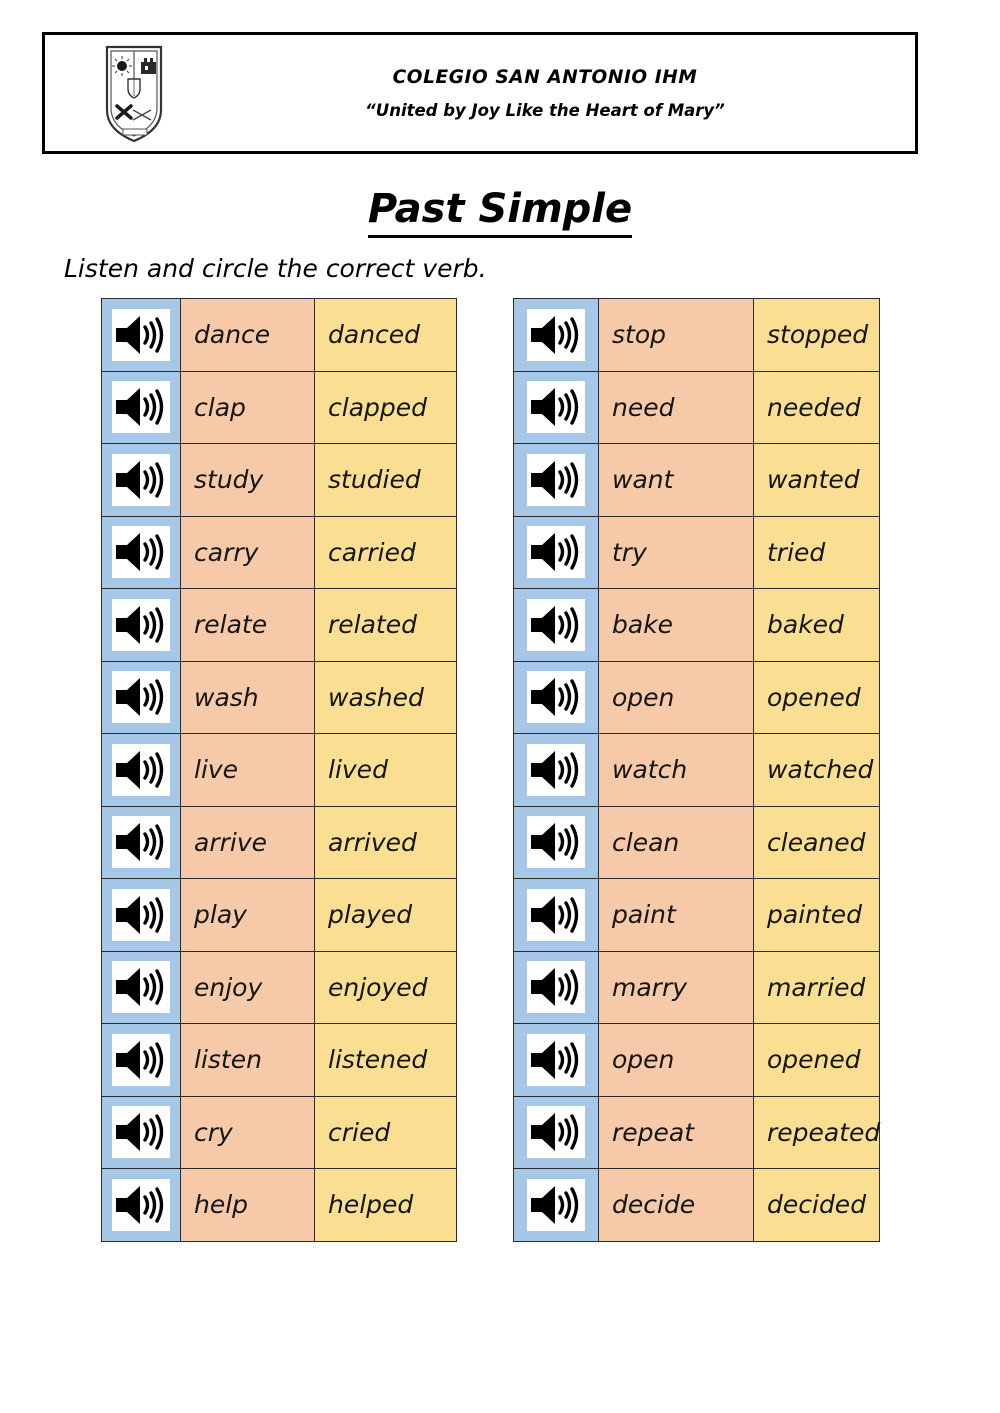 This screenshot has height=1413, width=1000. I want to click on past-verb-cell: decided, so click(816, 1205).